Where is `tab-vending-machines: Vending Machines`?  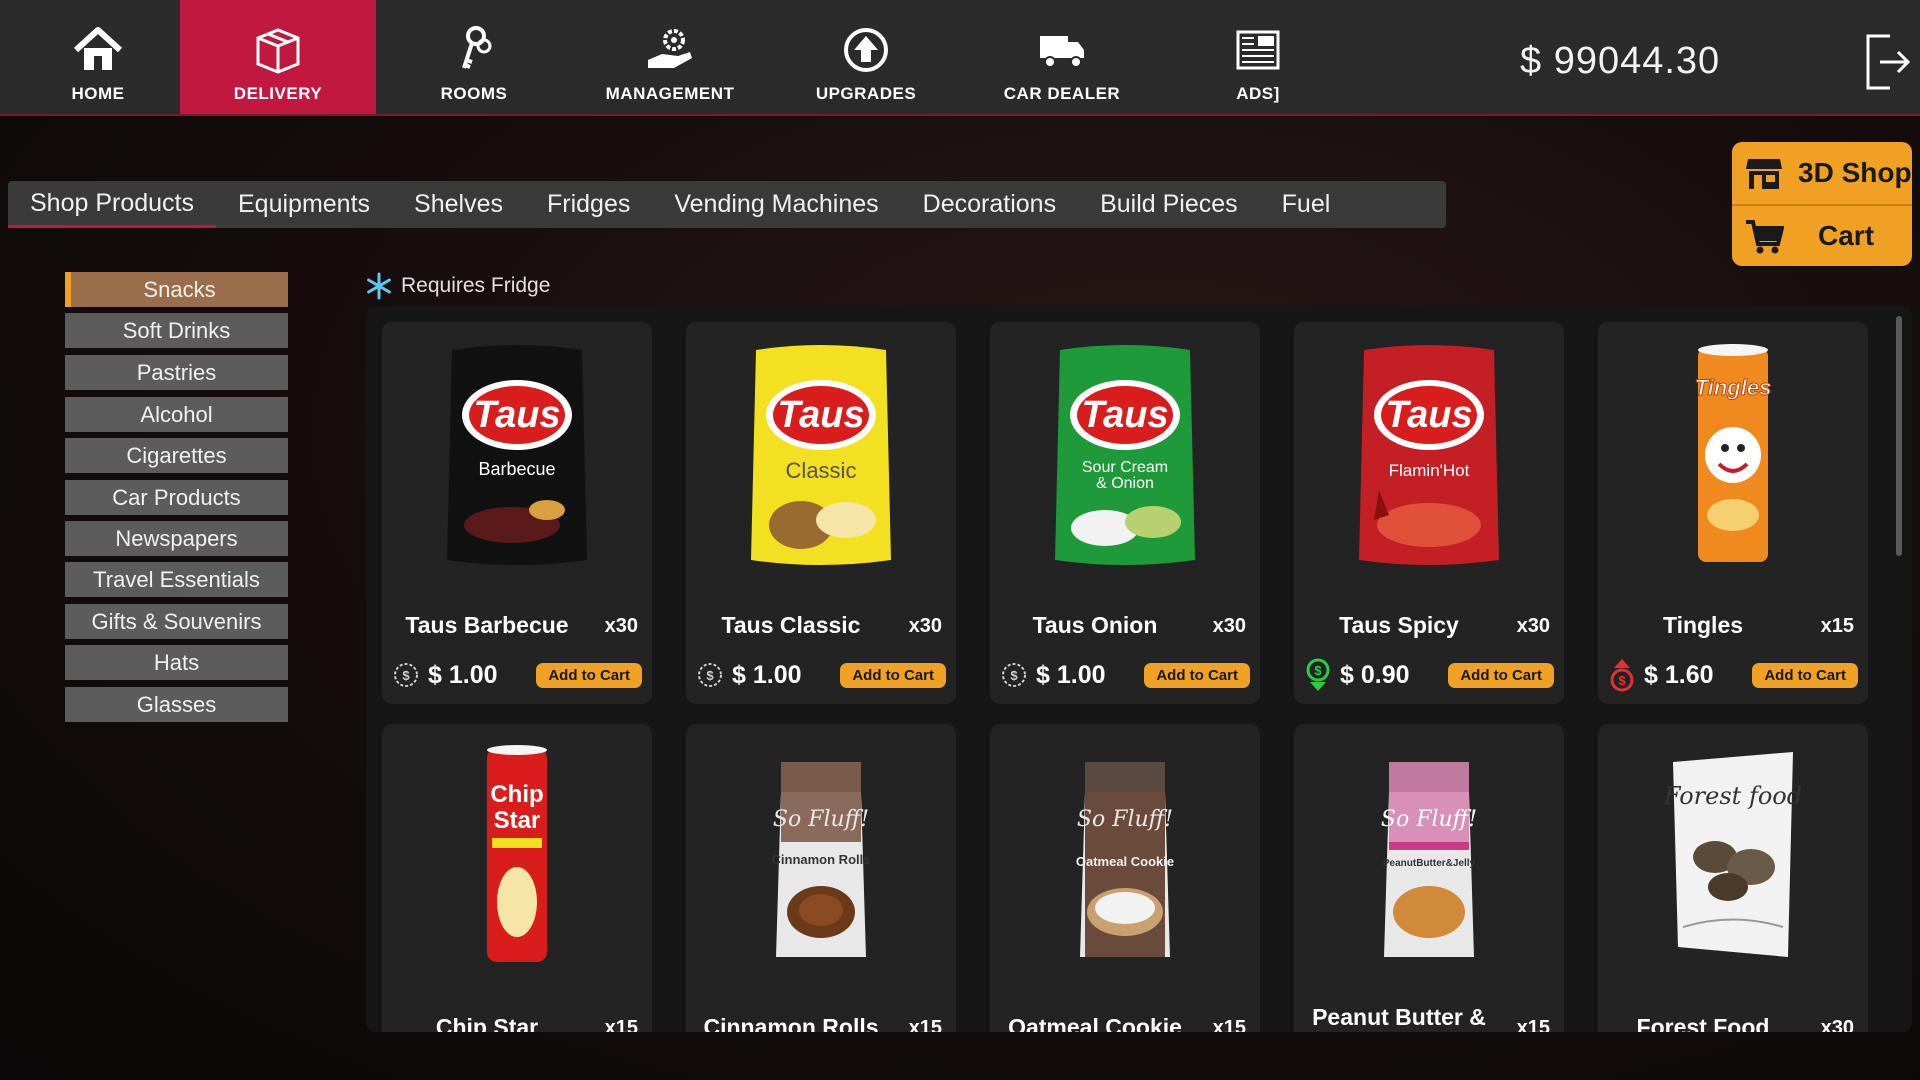 tab-vending-machines: Vending Machines is located at coordinates (776, 204).